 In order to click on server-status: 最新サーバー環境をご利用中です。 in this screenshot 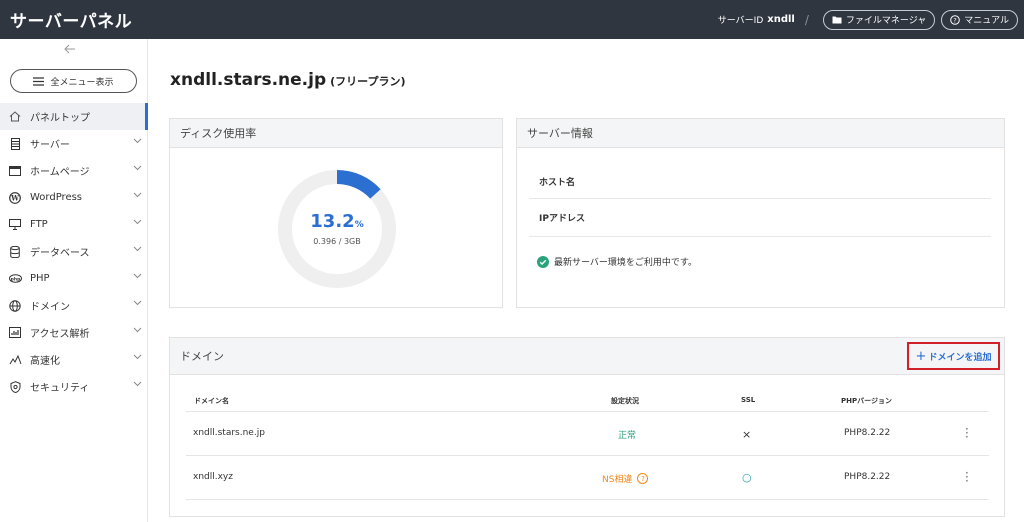, I will do `click(617, 261)`.